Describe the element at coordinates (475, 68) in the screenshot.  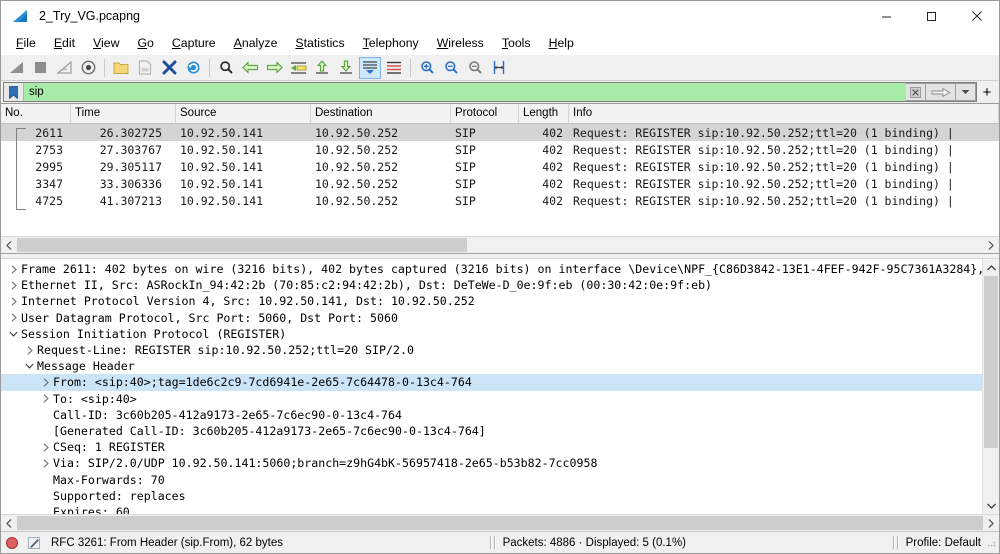
I see `normal-size-icon` at that location.